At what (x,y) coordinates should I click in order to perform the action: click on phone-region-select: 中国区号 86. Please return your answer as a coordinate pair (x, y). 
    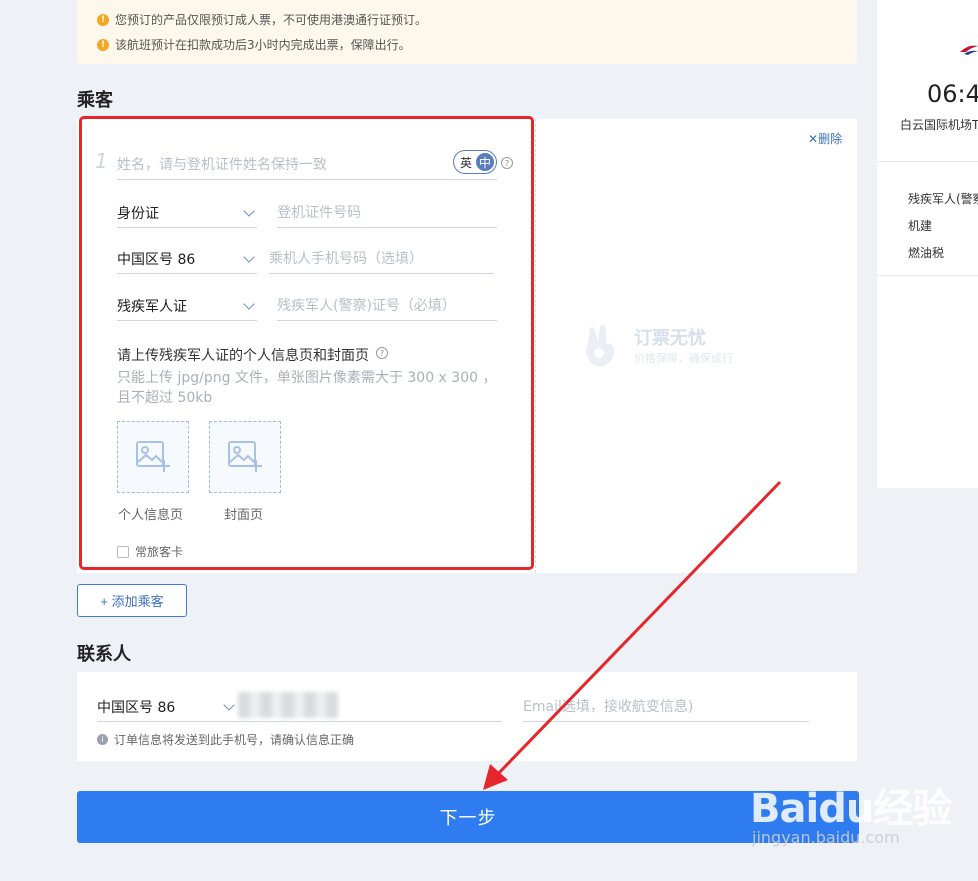
    Looking at the image, I should click on (187, 259).